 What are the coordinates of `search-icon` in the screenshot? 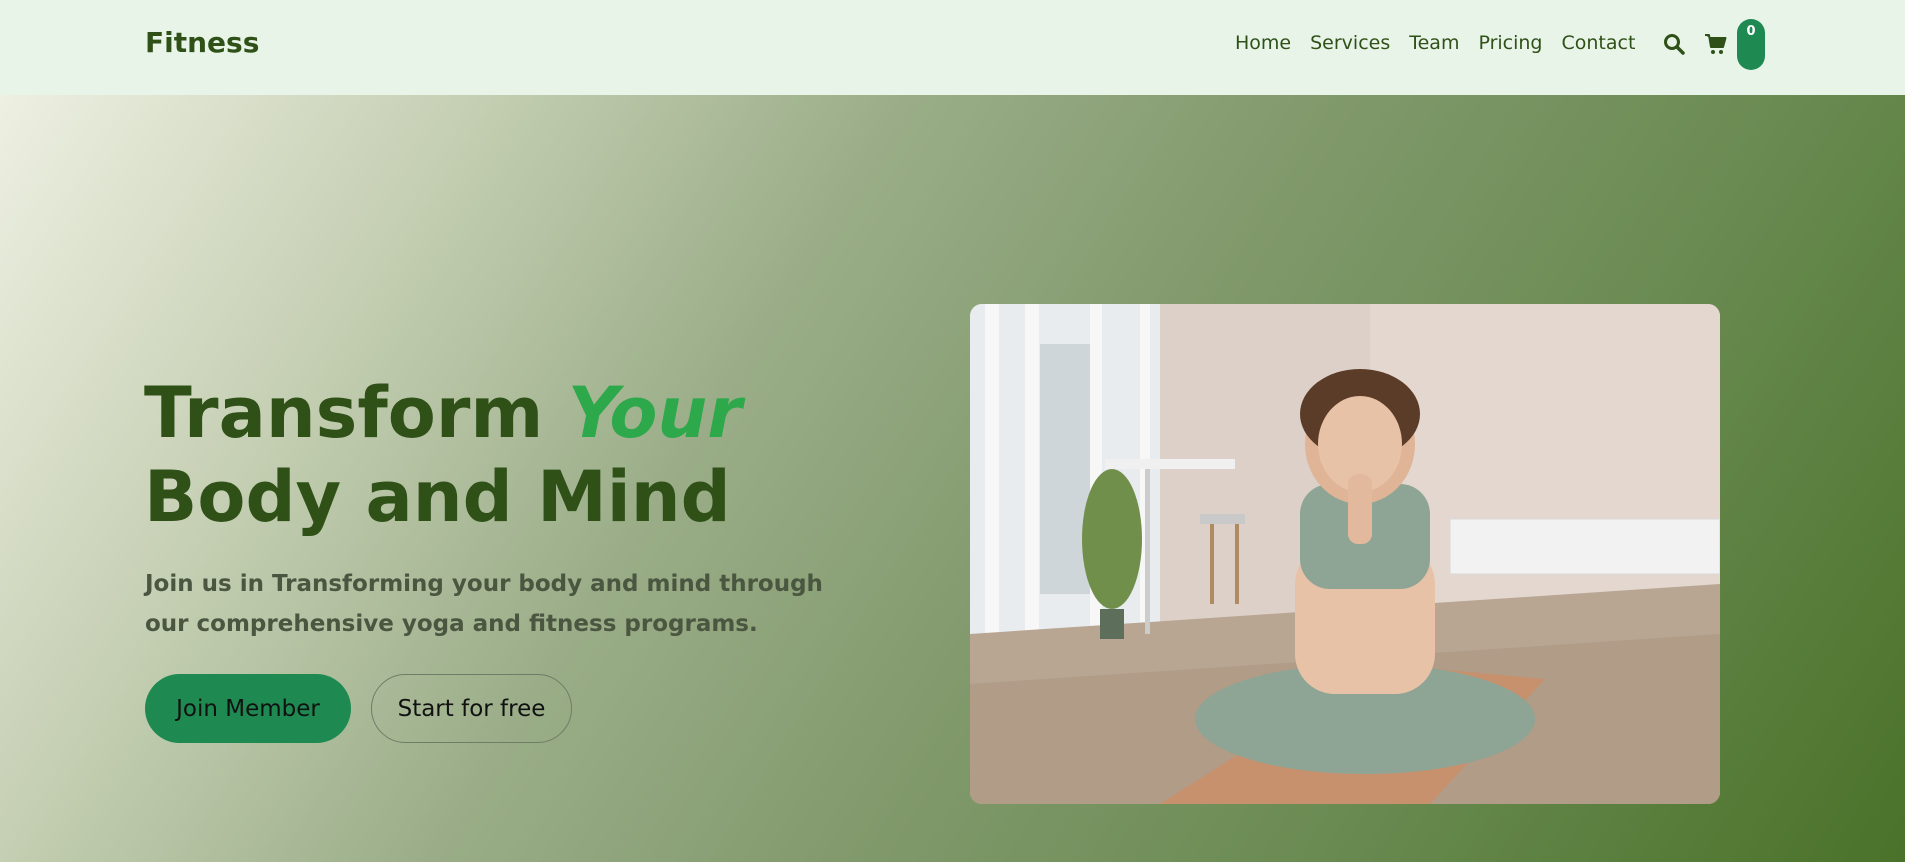 It's located at (1674, 44).